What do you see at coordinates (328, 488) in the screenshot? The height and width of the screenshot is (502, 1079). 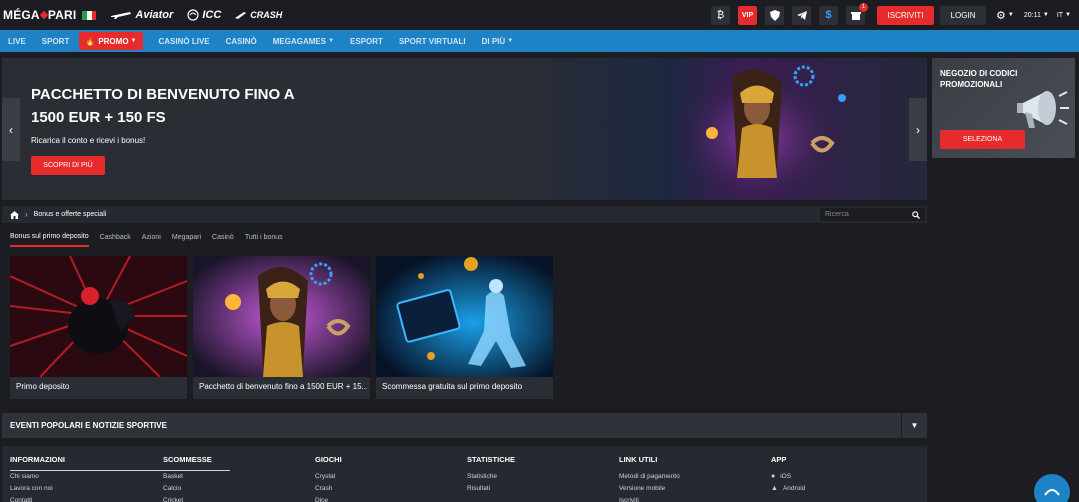 I see `footer-link: Crash` at bounding box center [328, 488].